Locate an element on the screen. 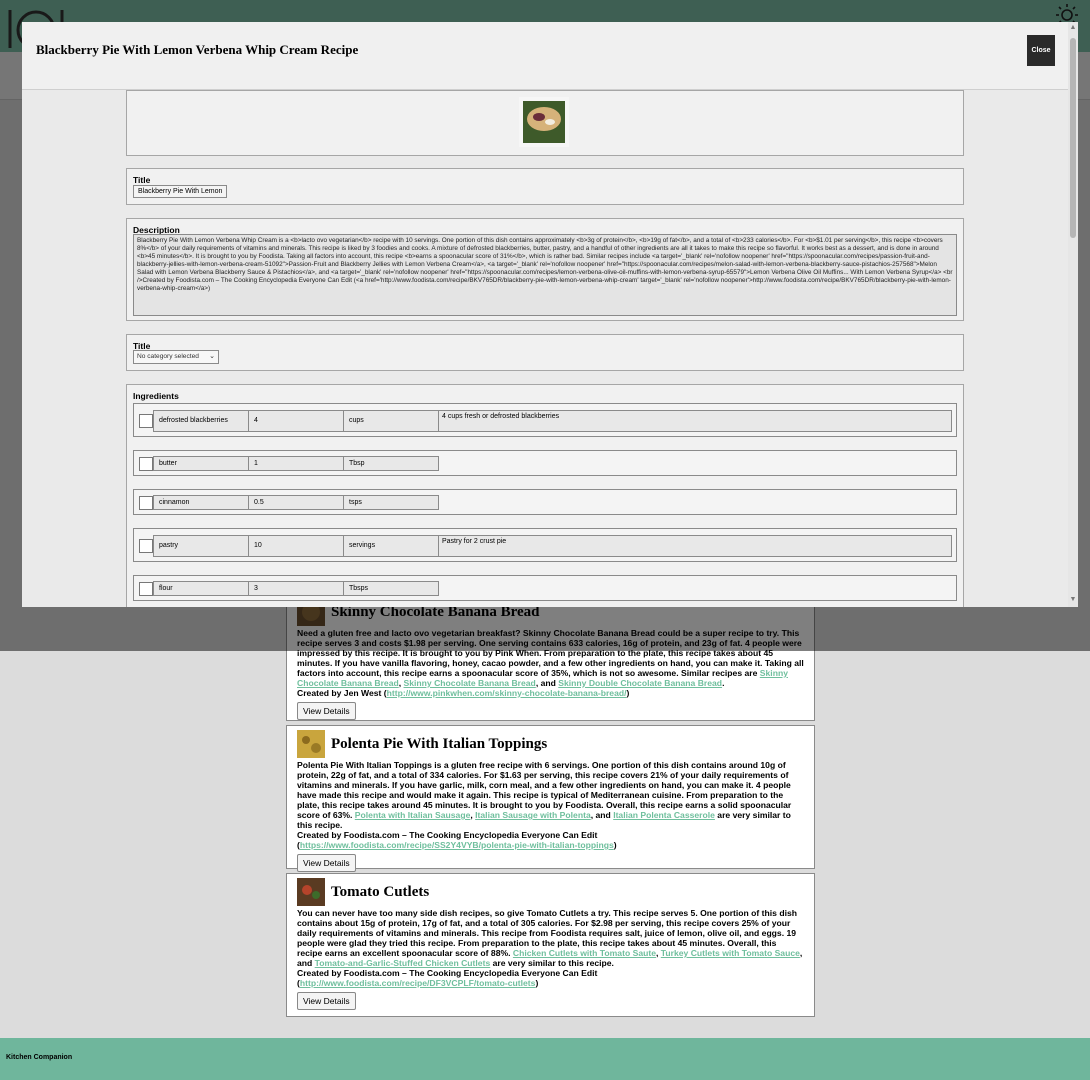  app-footer: Kitchen Companion is located at coordinates (545, 1059).